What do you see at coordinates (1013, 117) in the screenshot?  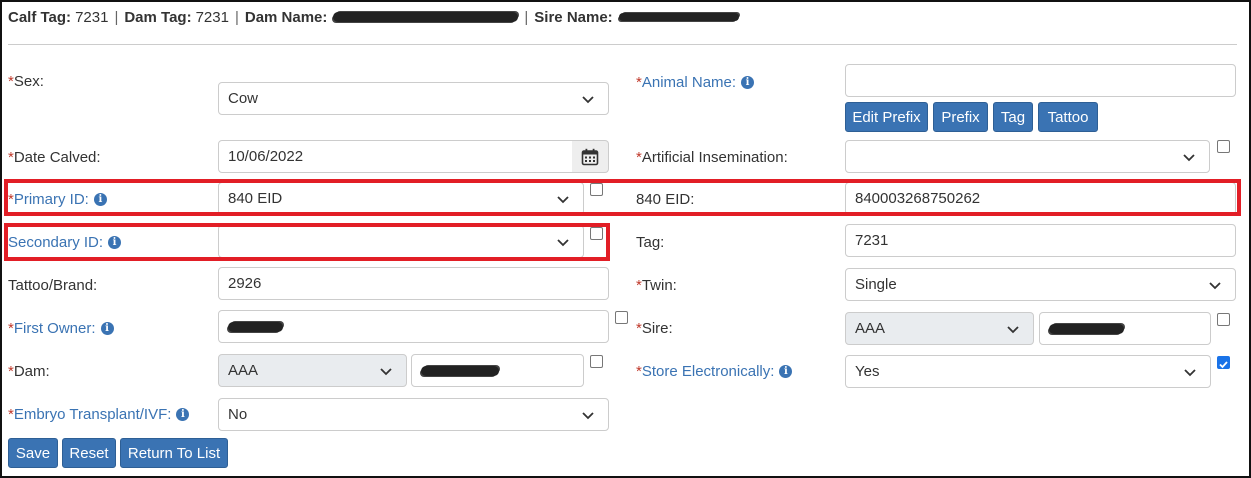 I see `tag-button: Tag` at bounding box center [1013, 117].